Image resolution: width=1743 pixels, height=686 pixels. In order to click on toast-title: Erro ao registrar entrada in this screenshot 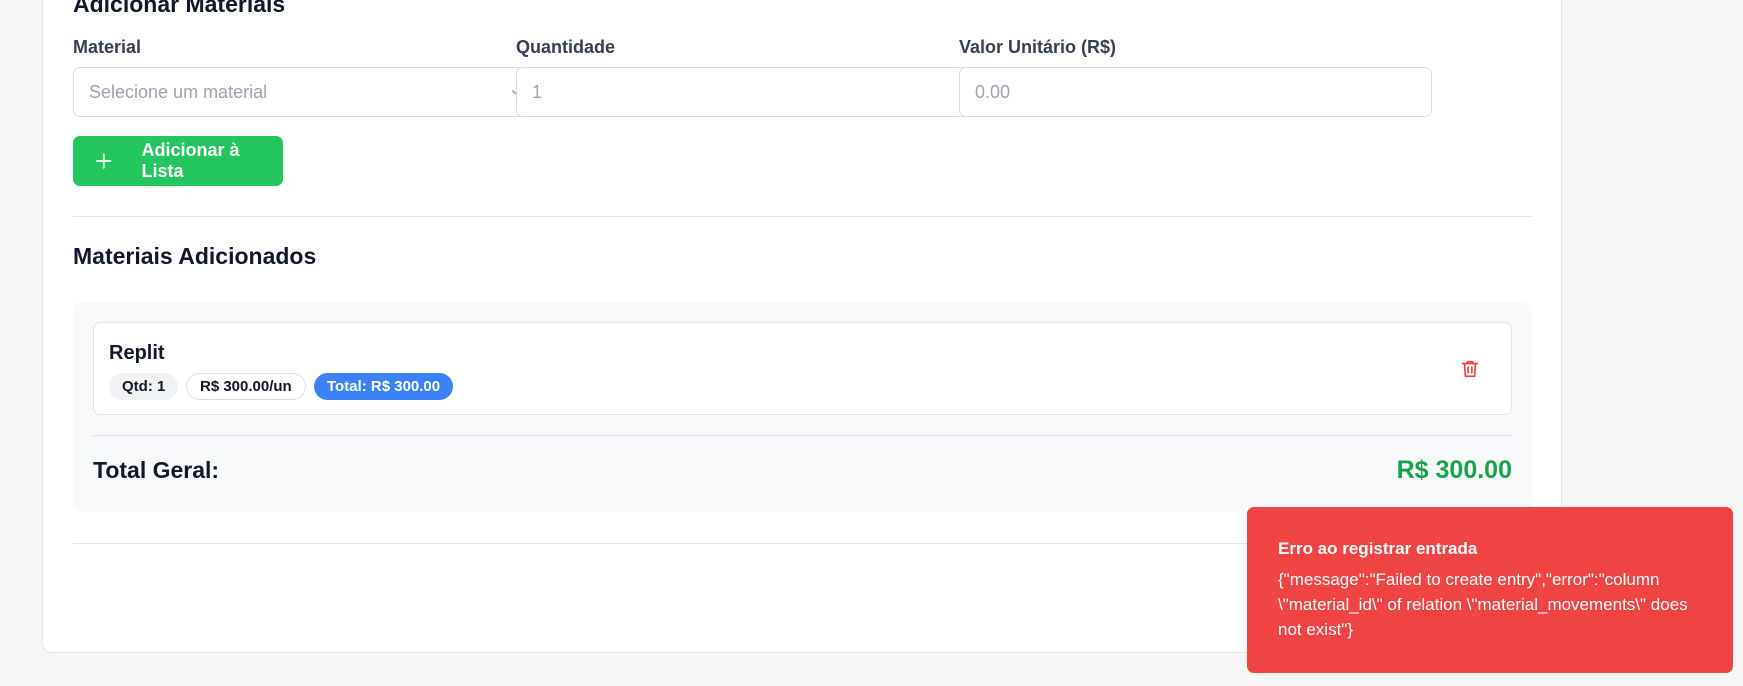, I will do `click(1378, 548)`.